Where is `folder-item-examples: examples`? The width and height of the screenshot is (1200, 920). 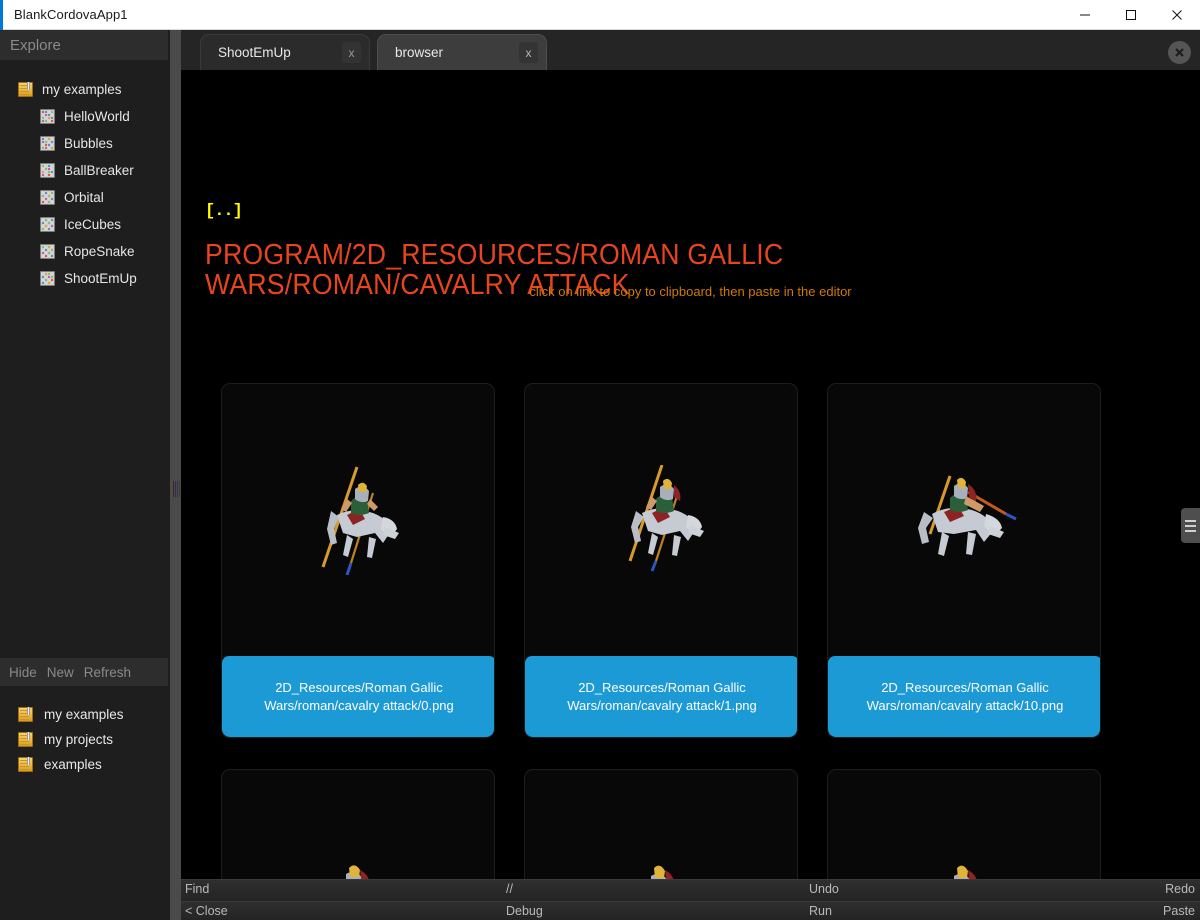
folder-item-examples: examples is located at coordinates (85, 764).